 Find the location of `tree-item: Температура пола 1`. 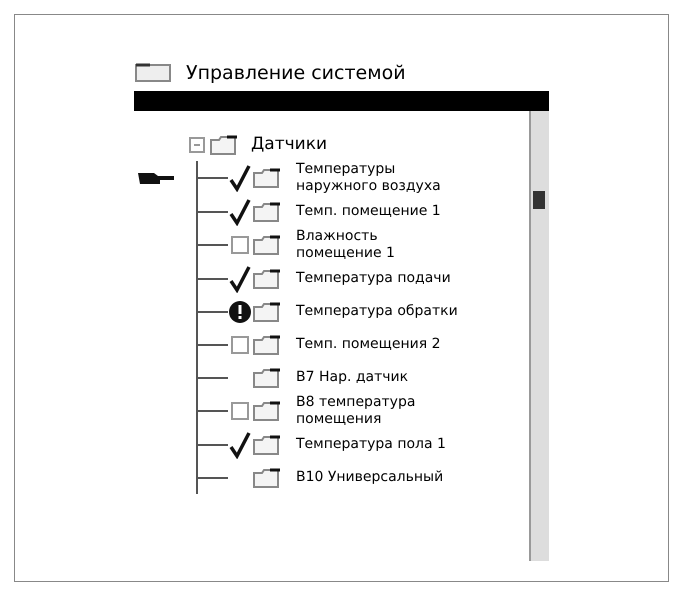

tree-item: Температура пола 1 is located at coordinates (371, 444).